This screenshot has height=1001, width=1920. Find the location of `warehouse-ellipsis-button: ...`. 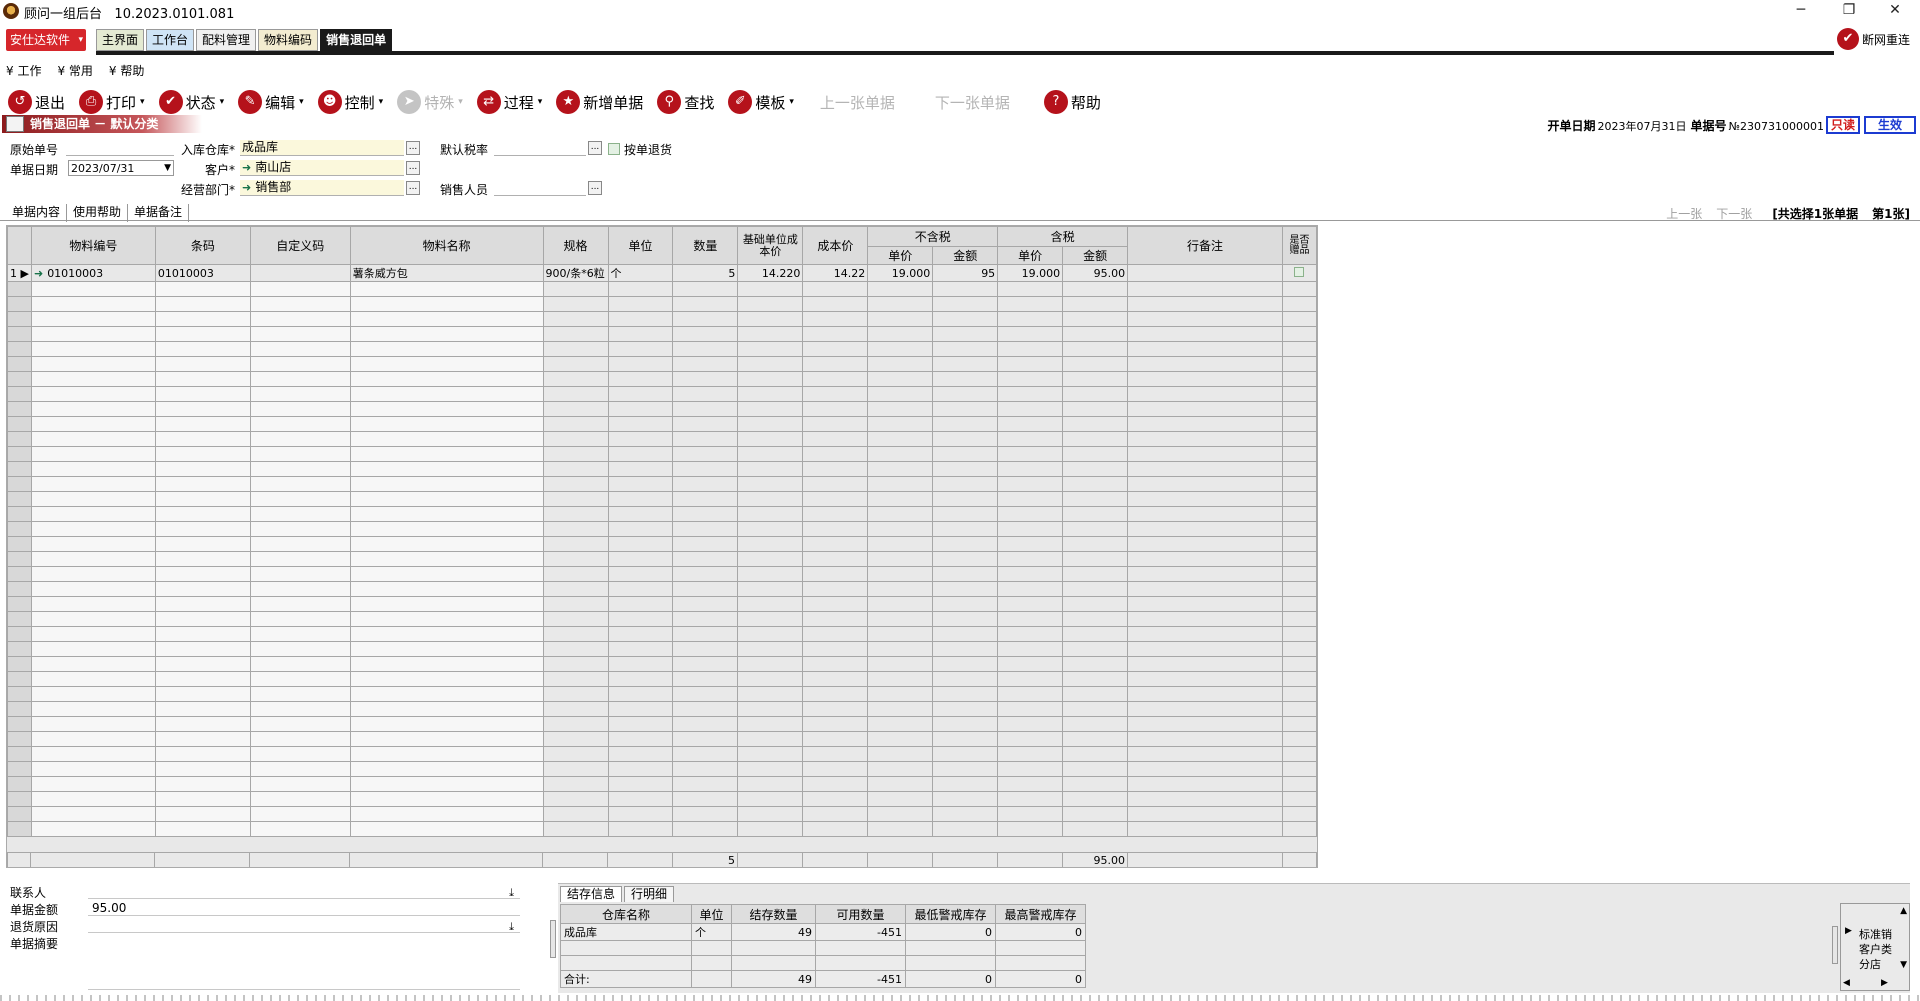

warehouse-ellipsis-button: ... is located at coordinates (413, 148).